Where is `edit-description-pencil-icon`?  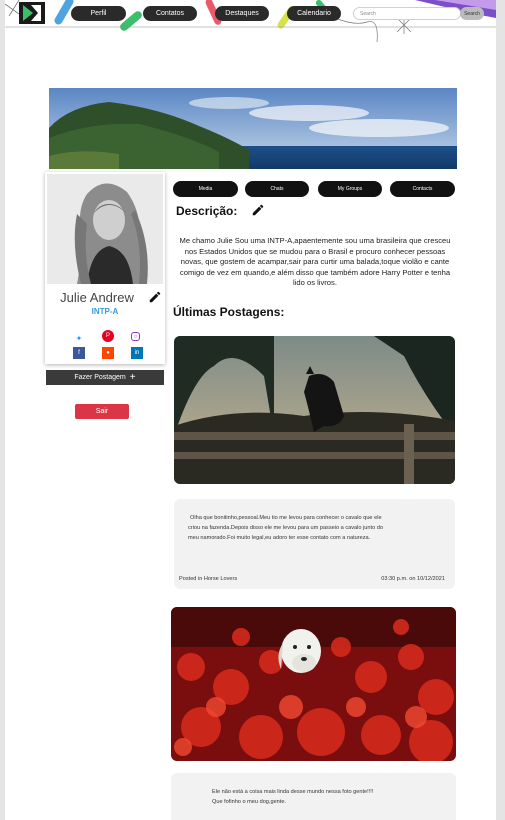
edit-description-pencil-icon is located at coordinates (258, 210).